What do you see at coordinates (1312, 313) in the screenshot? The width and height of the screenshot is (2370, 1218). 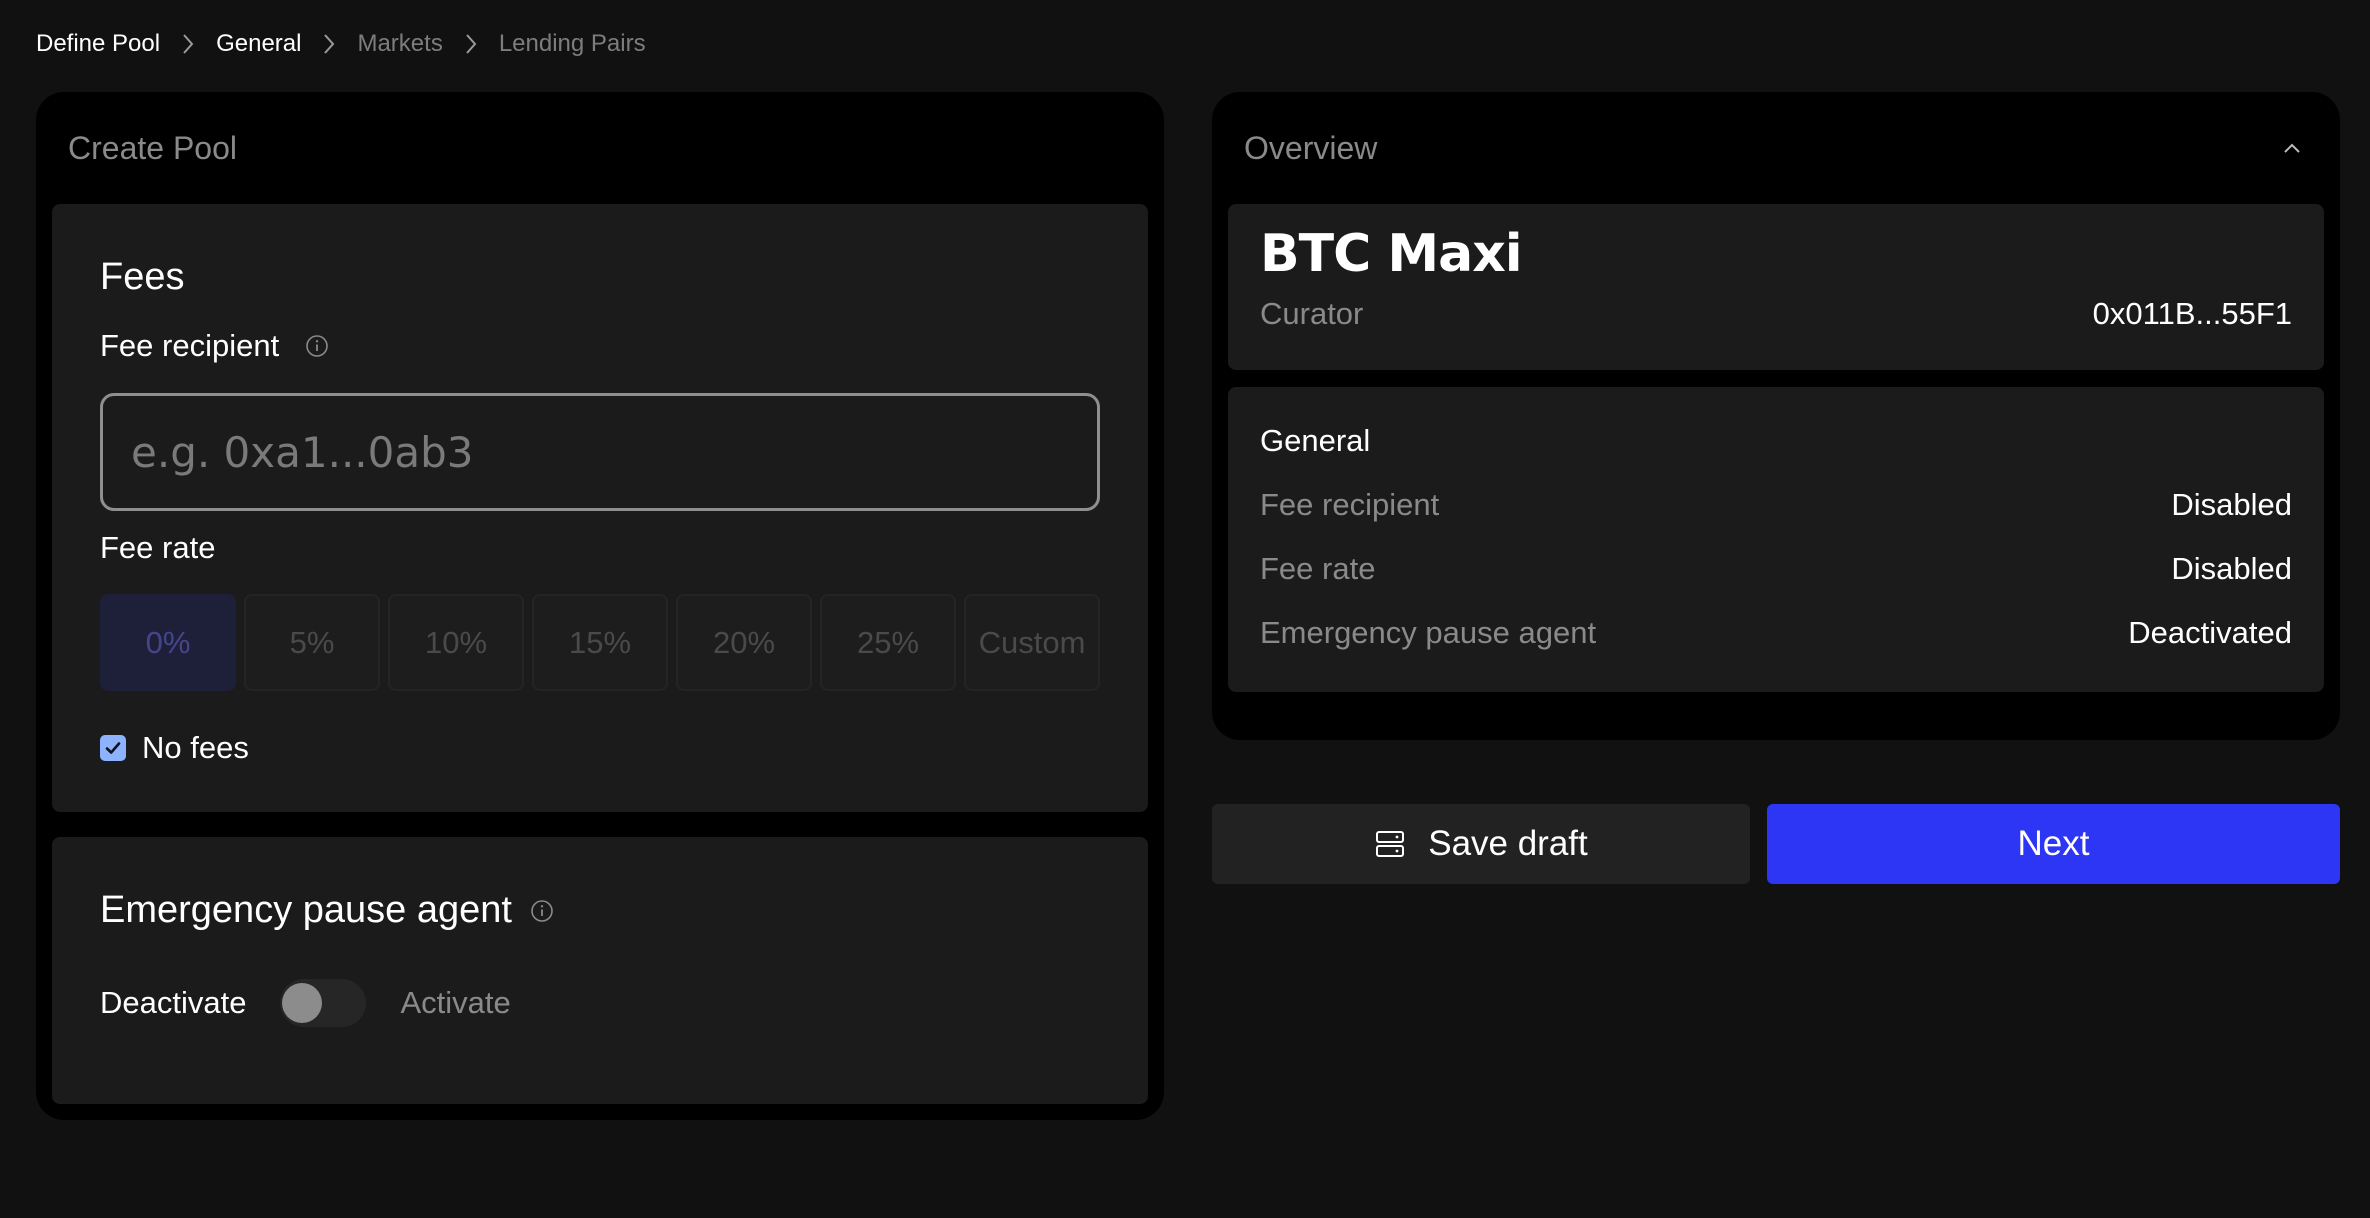 I see `curator-label: Curator` at bounding box center [1312, 313].